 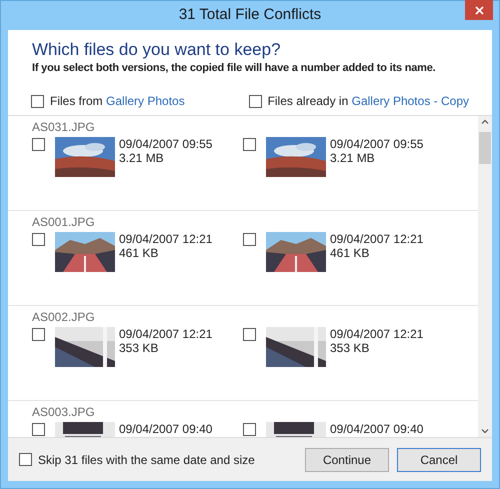 I want to click on dialog-heading: Which files do you want to keep?, so click(x=157, y=50).